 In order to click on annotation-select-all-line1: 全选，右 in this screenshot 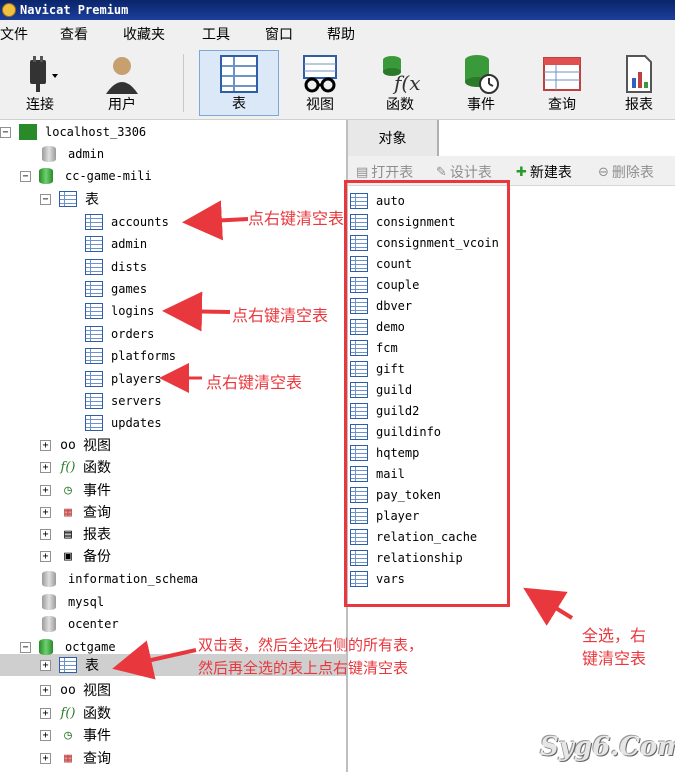, I will do `click(614, 635)`.